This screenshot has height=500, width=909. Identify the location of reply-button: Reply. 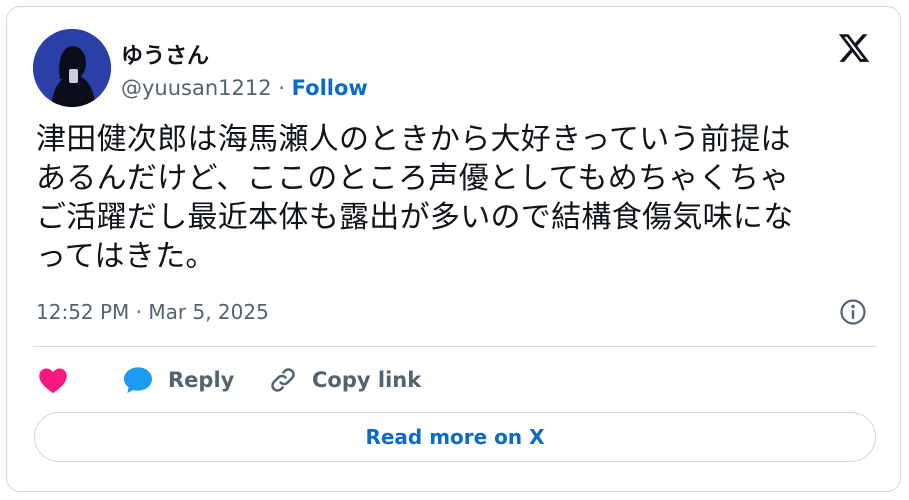
(178, 380).